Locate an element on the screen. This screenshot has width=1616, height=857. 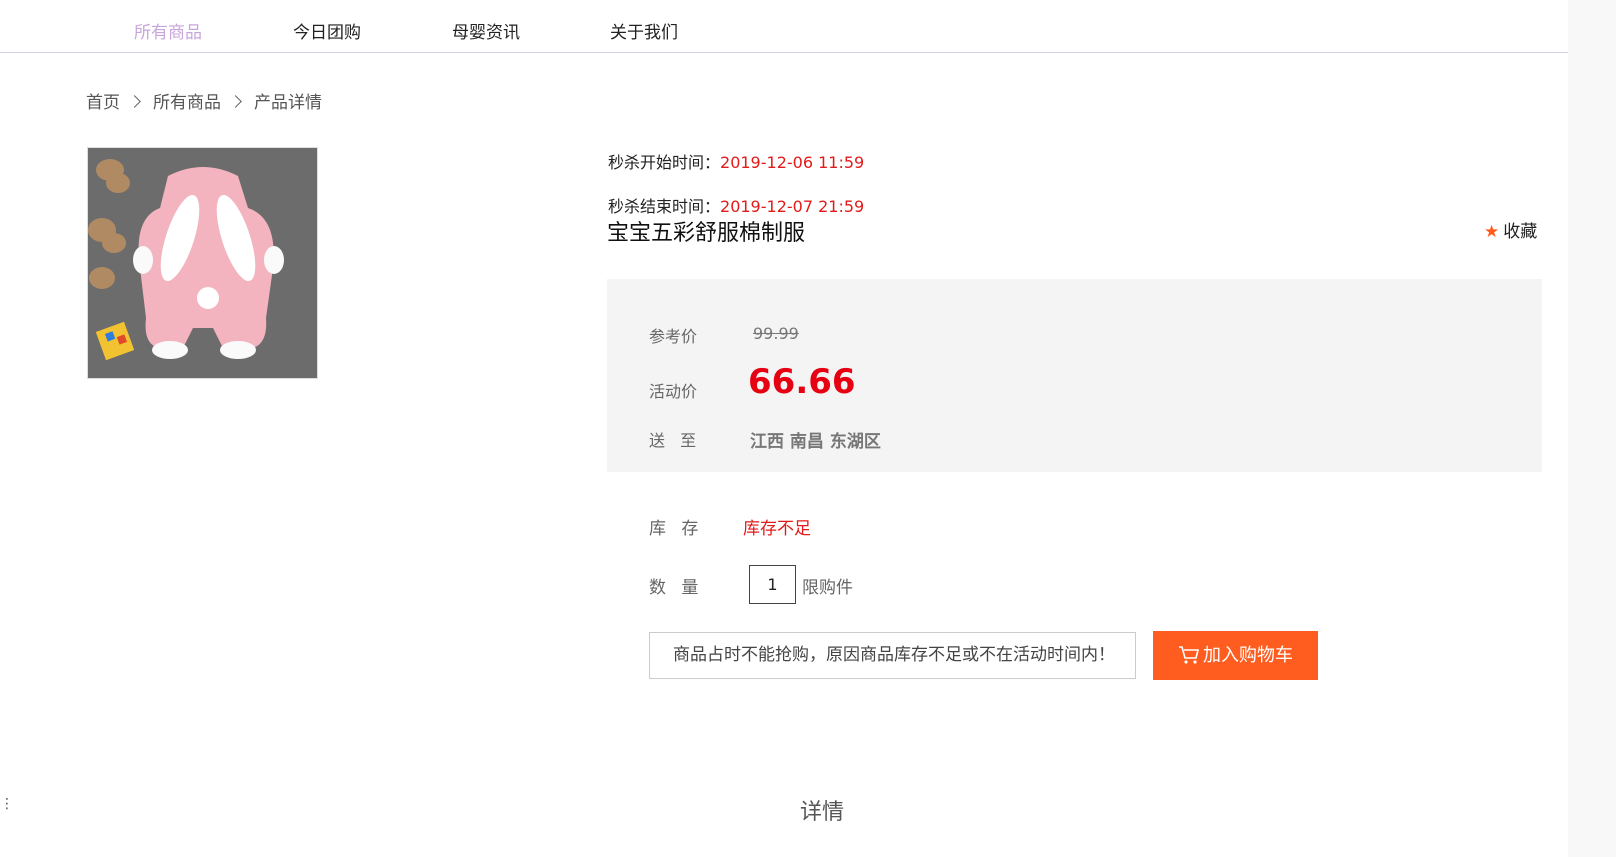
scrollbar is located at coordinates (1592, 428).